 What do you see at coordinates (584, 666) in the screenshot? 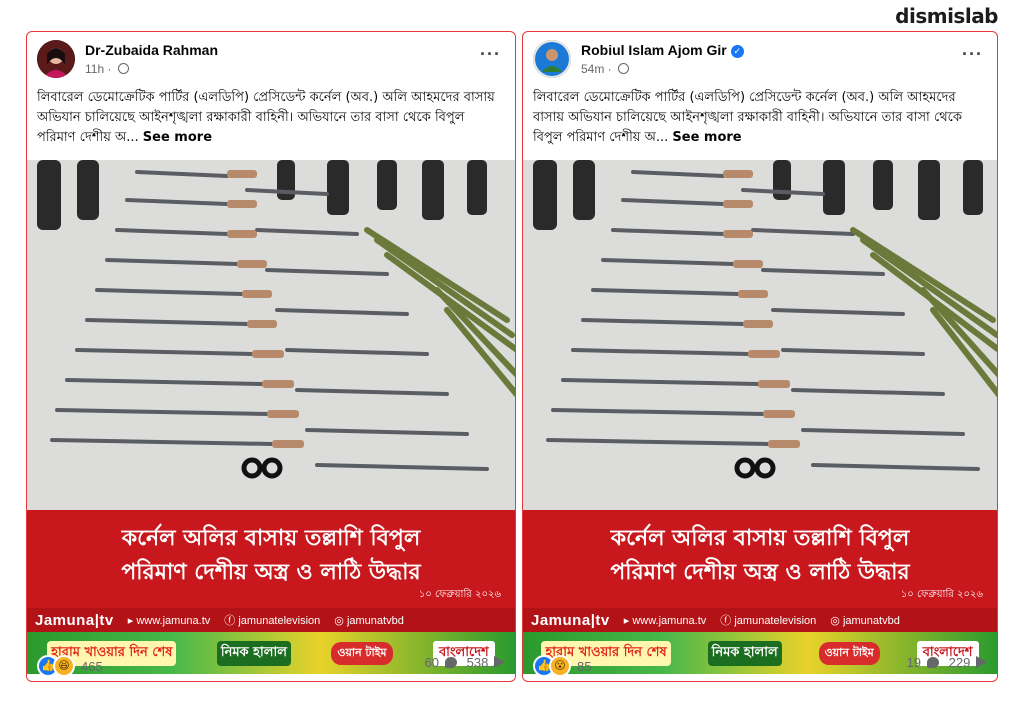
I see `reaction-count: 85` at bounding box center [584, 666].